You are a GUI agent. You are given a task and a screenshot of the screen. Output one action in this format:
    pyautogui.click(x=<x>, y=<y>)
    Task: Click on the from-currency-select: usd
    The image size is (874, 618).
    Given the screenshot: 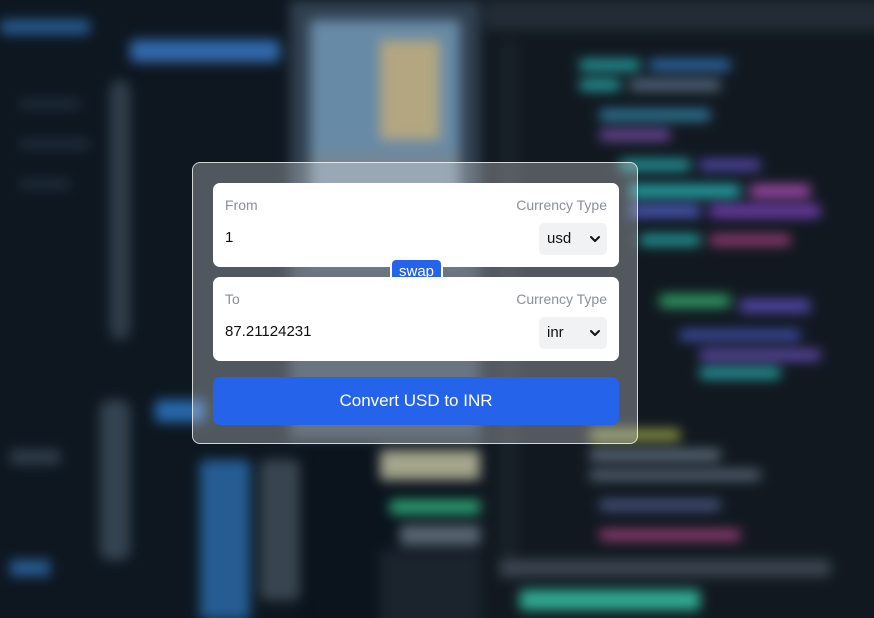 What is the action you would take?
    pyautogui.click(x=573, y=239)
    